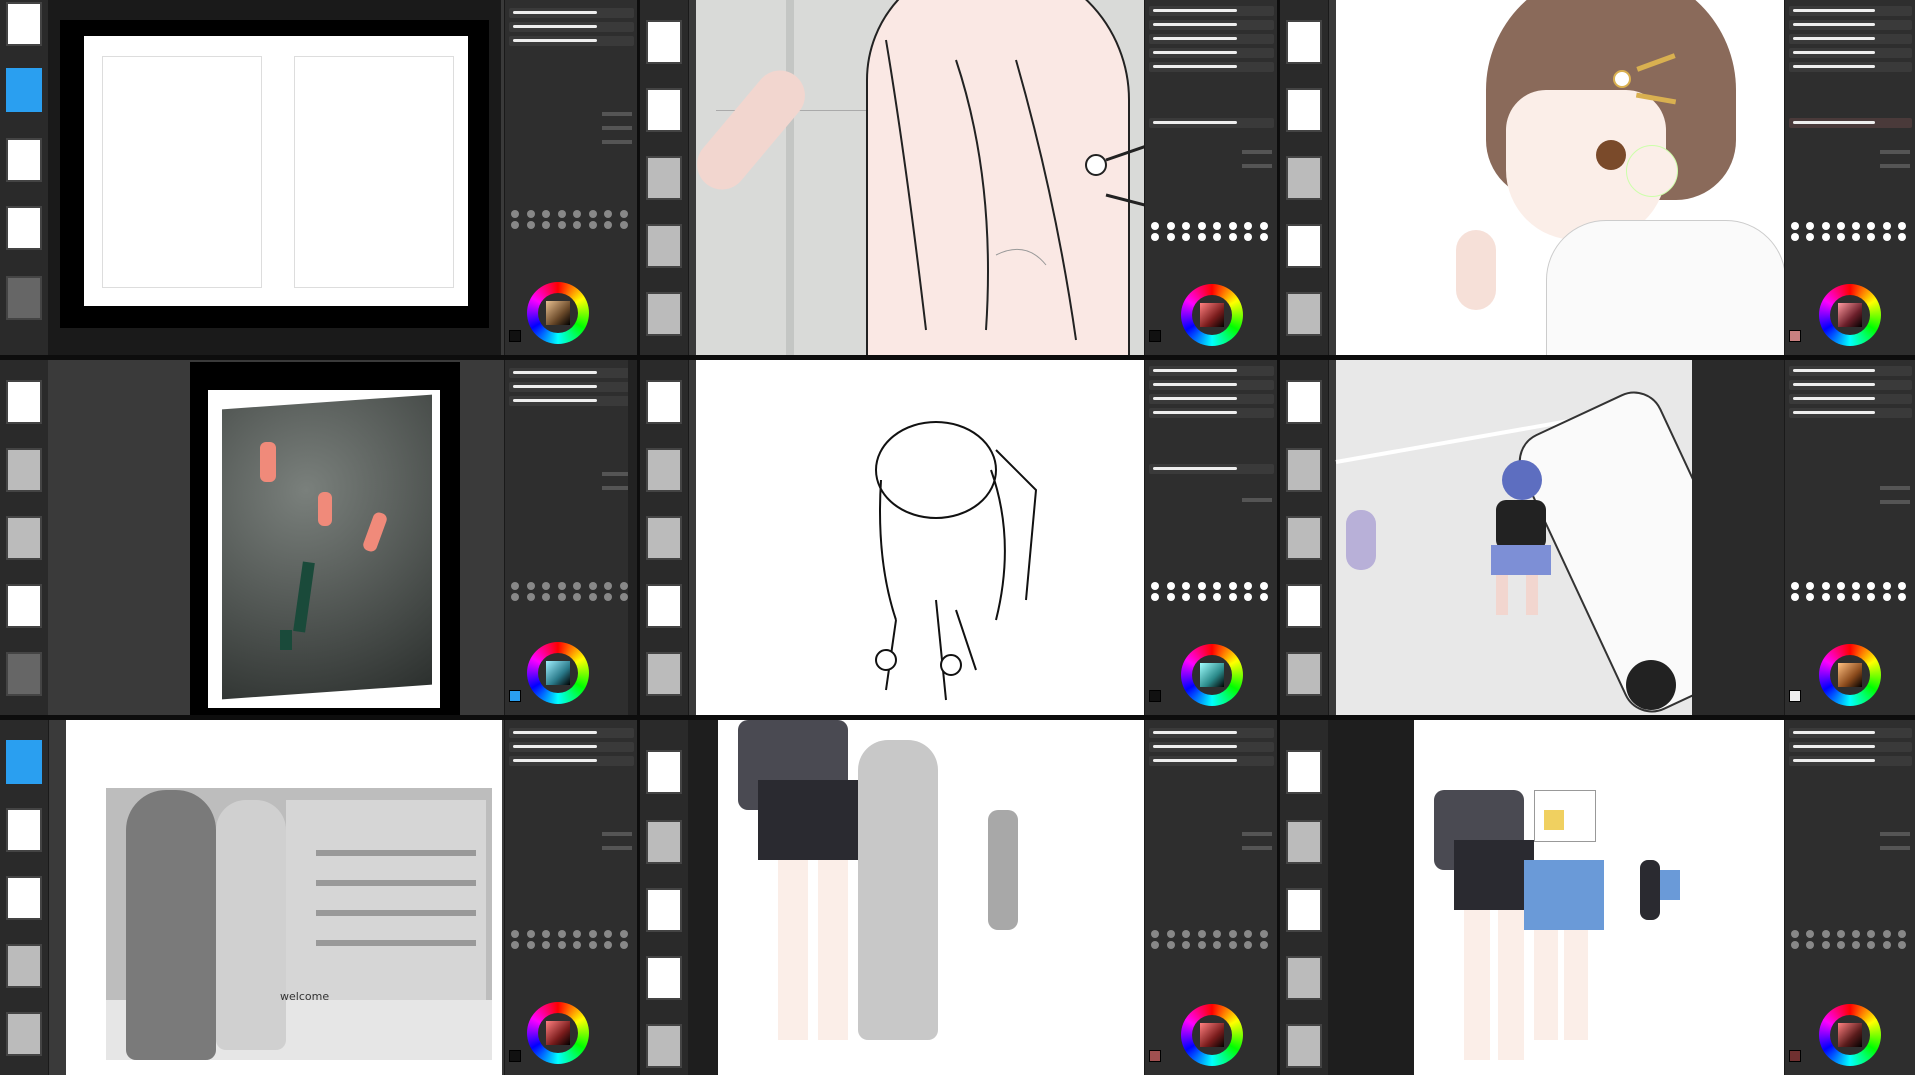  What do you see at coordinates (632, 537) in the screenshot?
I see `side-scrollbar` at bounding box center [632, 537].